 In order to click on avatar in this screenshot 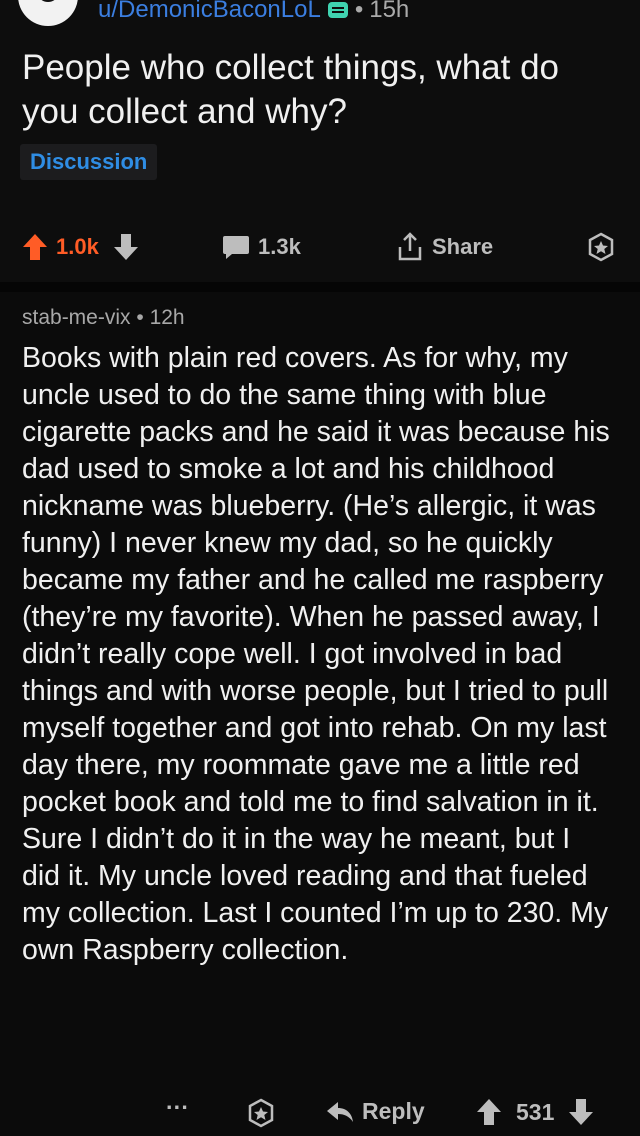, I will do `click(48, 13)`.